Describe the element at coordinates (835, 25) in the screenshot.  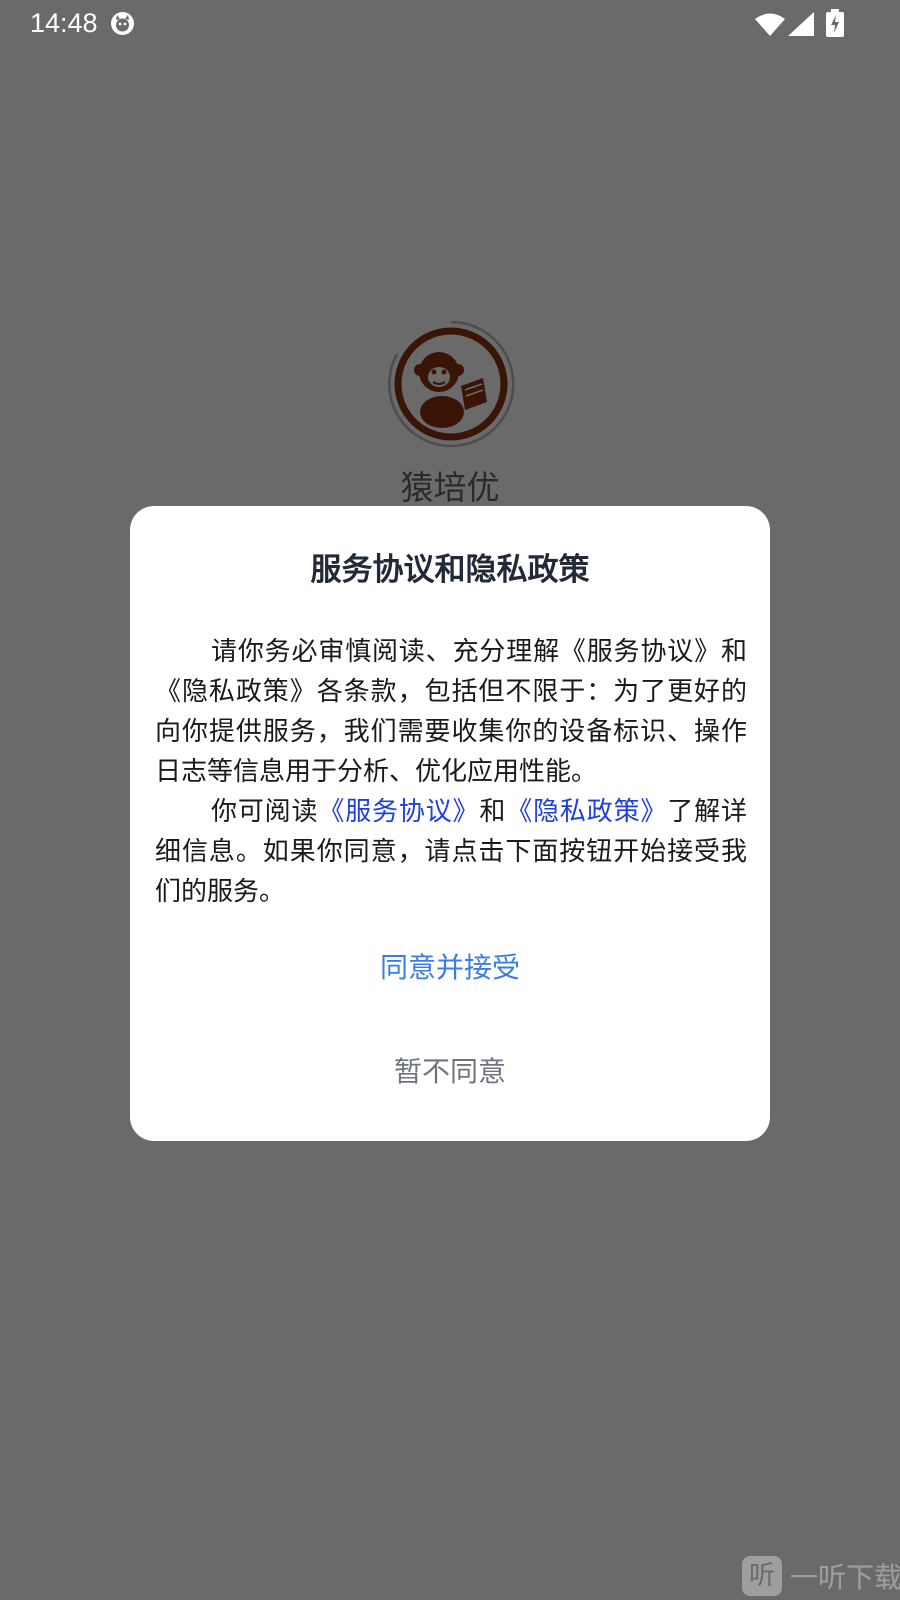
I see `battery-charging-icon` at that location.